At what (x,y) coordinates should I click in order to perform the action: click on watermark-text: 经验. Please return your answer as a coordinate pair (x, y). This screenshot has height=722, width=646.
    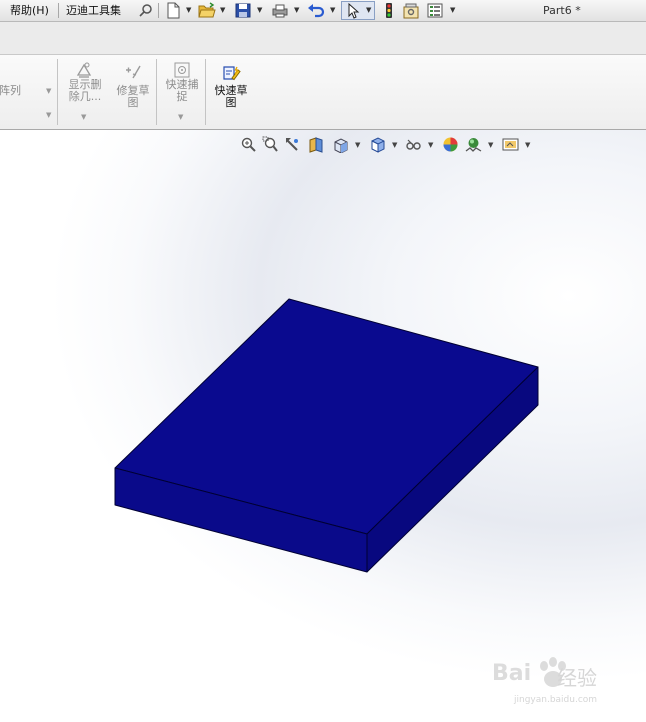
    Looking at the image, I should click on (577, 678).